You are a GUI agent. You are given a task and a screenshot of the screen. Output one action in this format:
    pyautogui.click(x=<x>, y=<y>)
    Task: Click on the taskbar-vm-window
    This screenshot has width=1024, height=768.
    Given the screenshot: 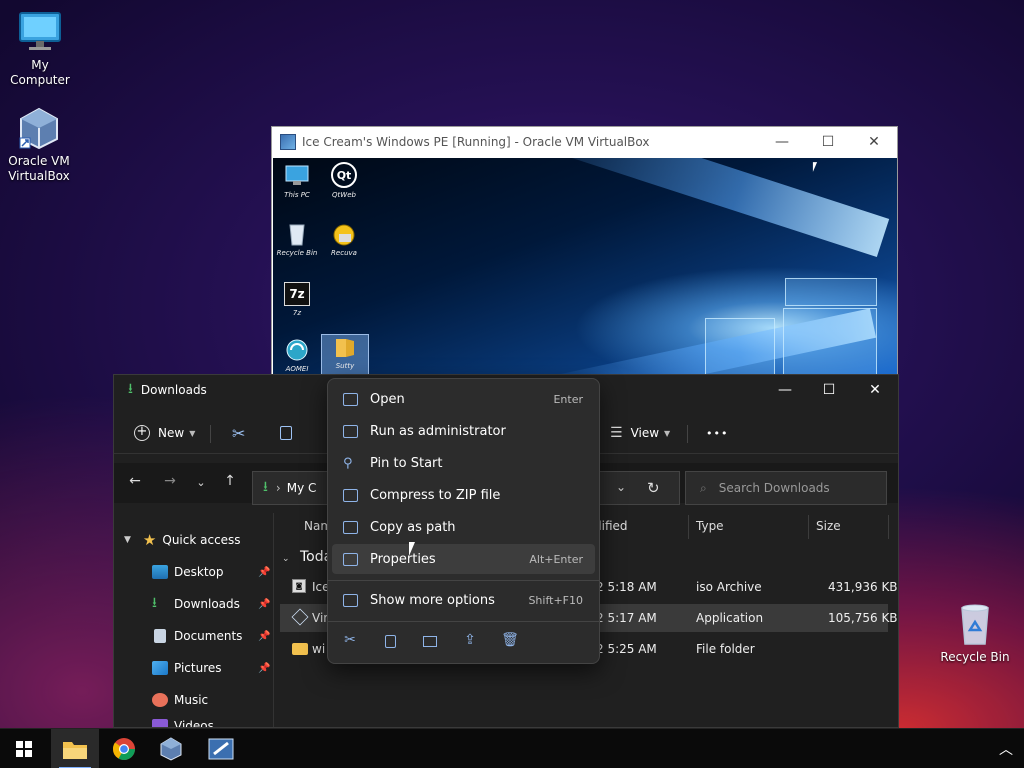 What is the action you would take?
    pyautogui.click(x=221, y=748)
    